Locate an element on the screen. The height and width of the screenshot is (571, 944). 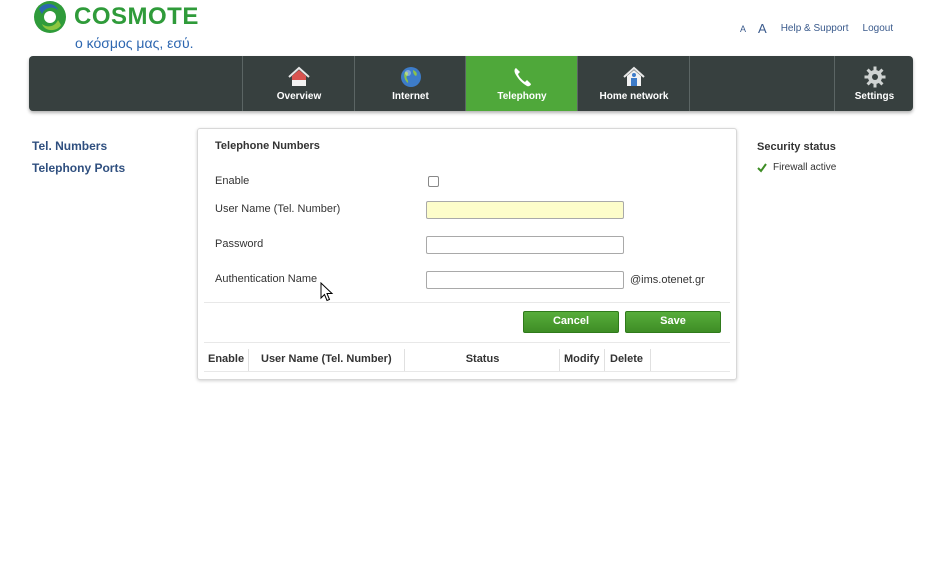
nav-settings: Settings is located at coordinates (874, 83).